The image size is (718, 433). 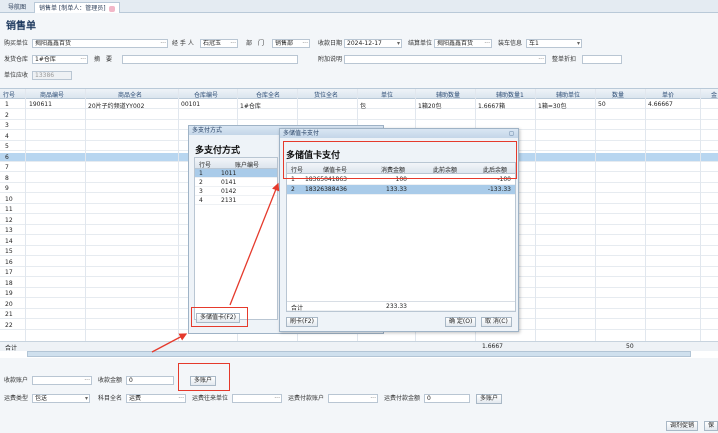 What do you see at coordinates (169, 343) in the screenshot?
I see `arrow-to-stored-card-button` at bounding box center [169, 343].